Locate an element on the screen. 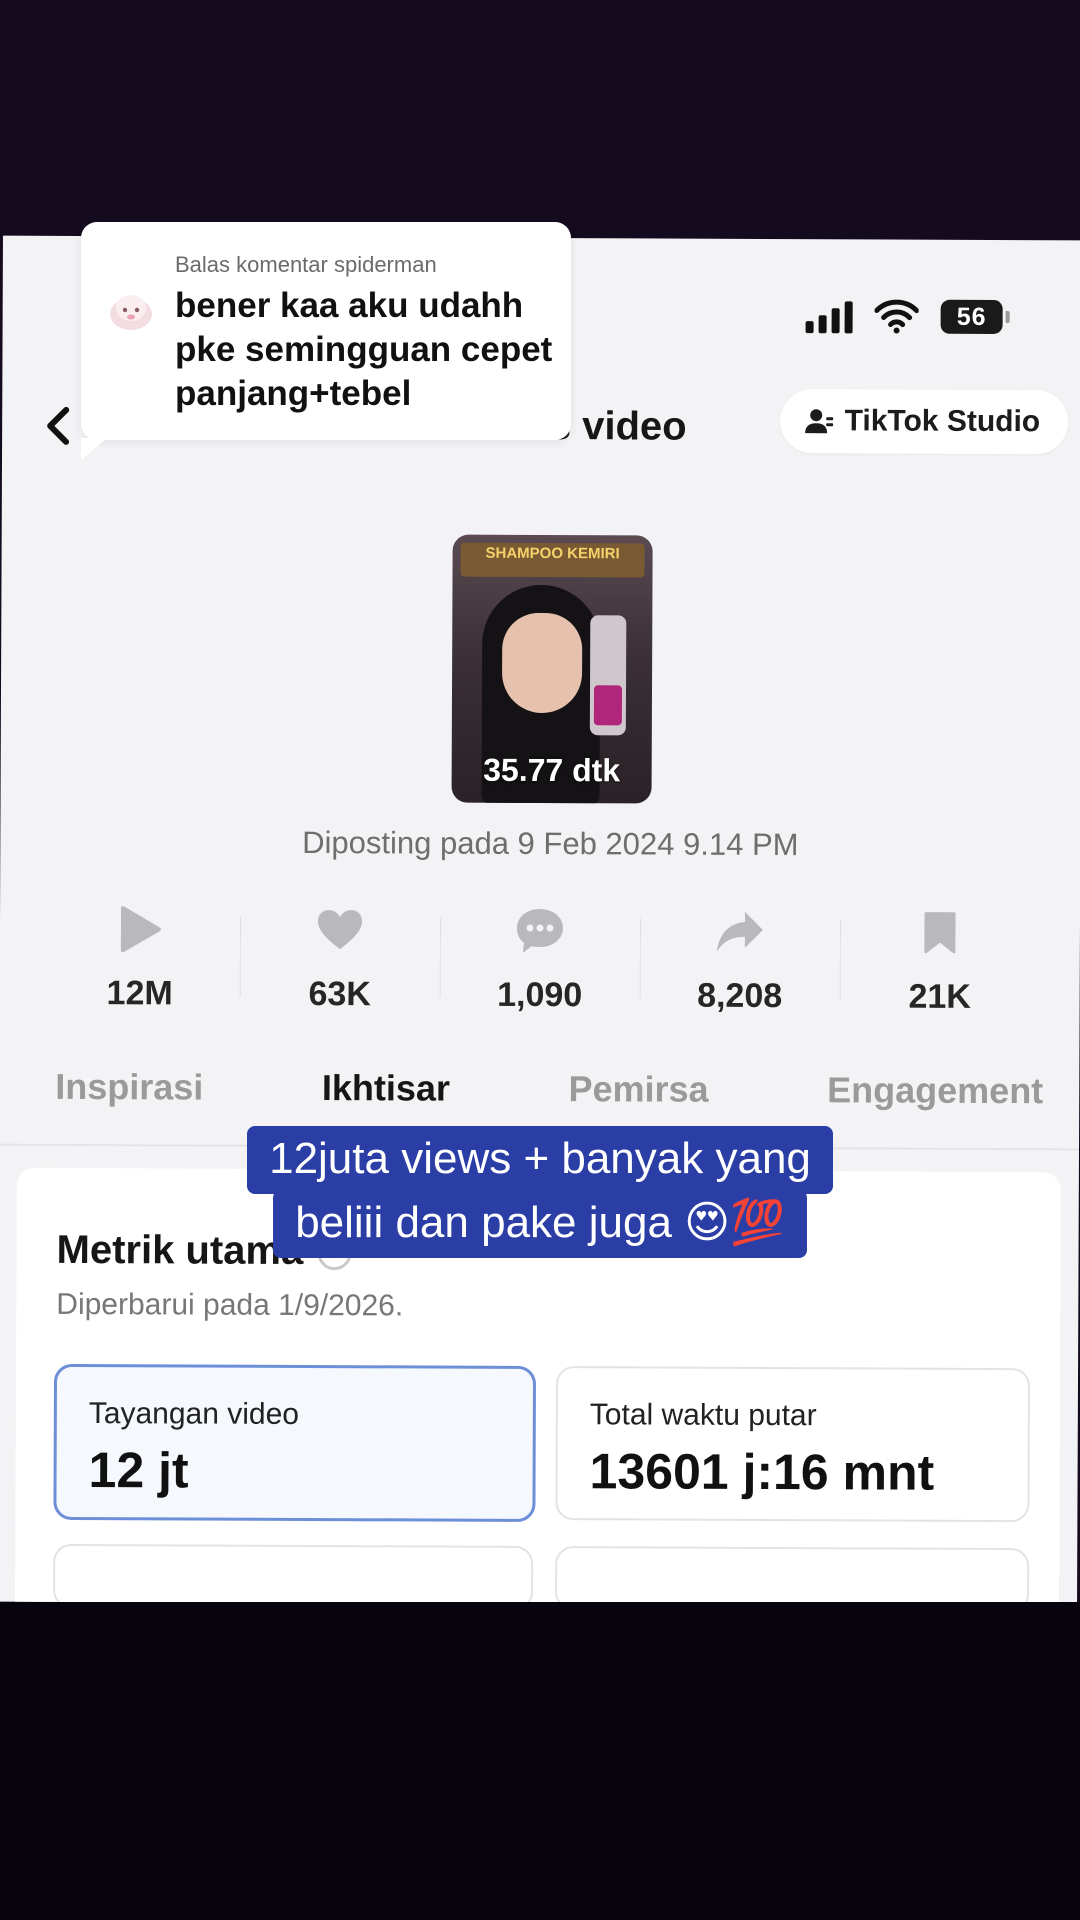 The height and width of the screenshot is (1920, 1080). stat-saves: 21K is located at coordinates (940, 958).